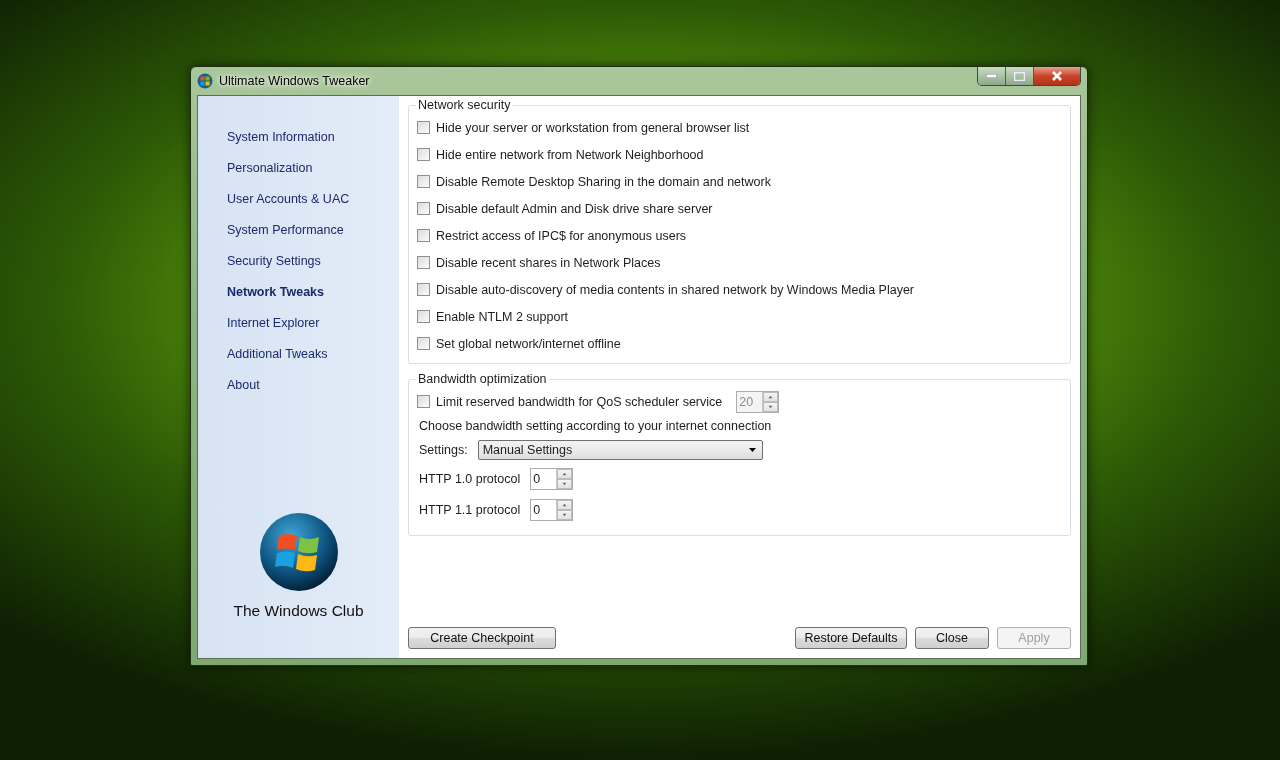 This screenshot has width=1280, height=760. I want to click on sidebar-item: System Performance, so click(298, 238).